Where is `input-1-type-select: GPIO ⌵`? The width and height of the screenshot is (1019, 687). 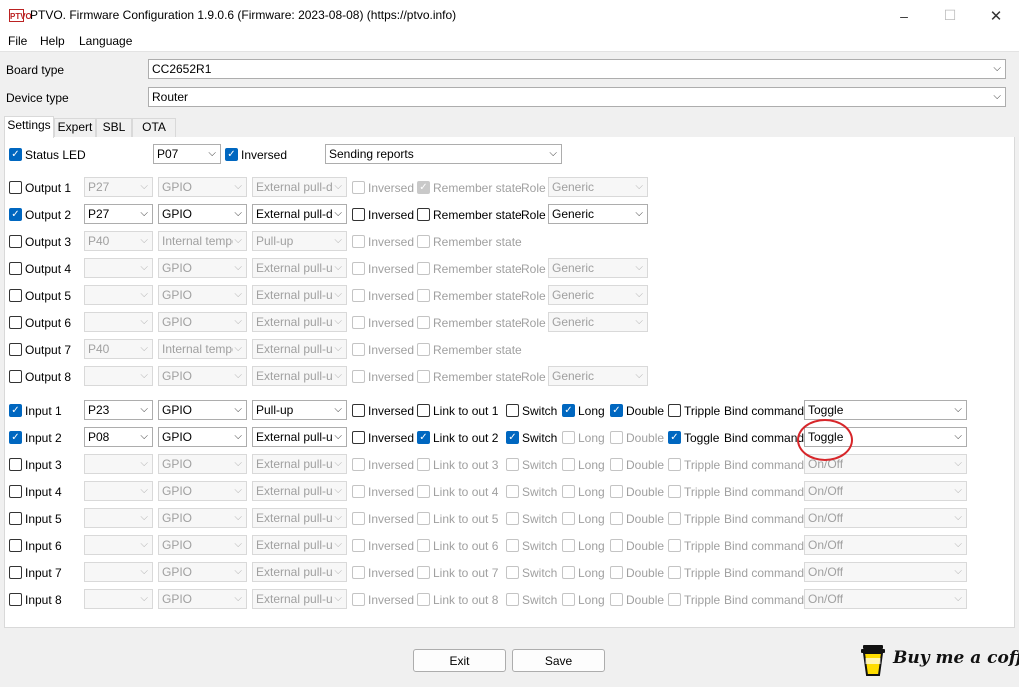
input-1-type-select: GPIO ⌵ is located at coordinates (202, 410).